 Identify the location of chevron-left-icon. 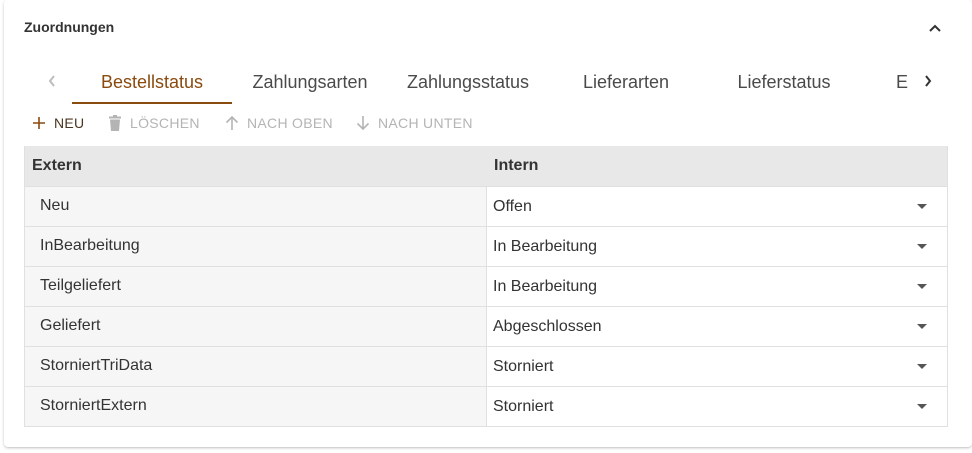
(51, 81).